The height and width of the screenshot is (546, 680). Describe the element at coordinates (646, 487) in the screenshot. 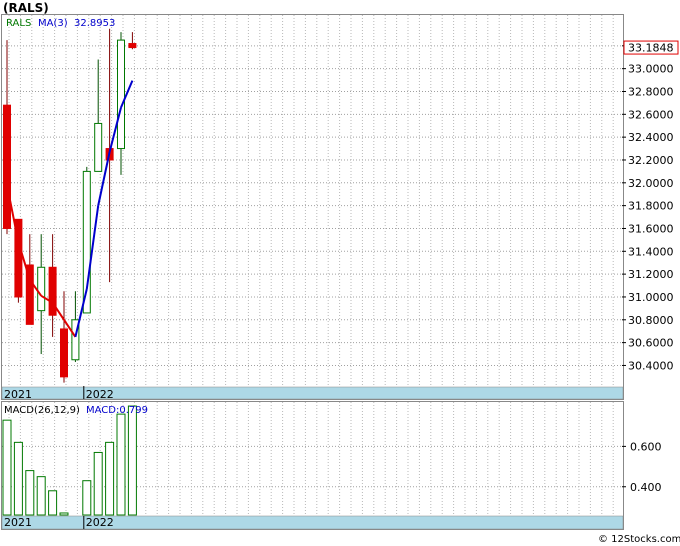

I see `macd-tick-label: 0.400` at that location.